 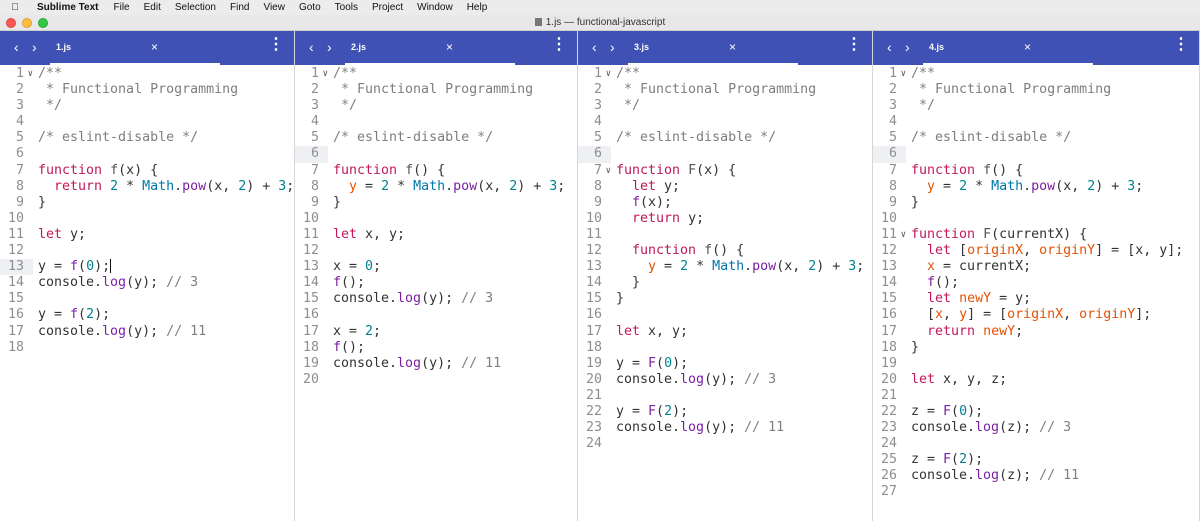 I want to click on code-line: 18}, so click(x=1036, y=348).